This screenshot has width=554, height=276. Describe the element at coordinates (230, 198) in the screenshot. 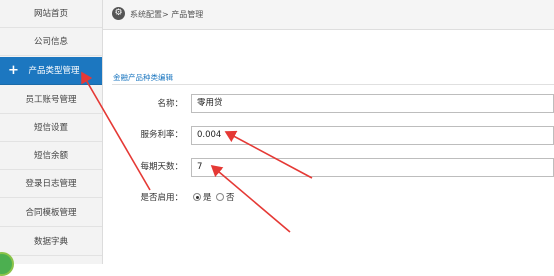

I see `enabled-no-label: 否` at that location.